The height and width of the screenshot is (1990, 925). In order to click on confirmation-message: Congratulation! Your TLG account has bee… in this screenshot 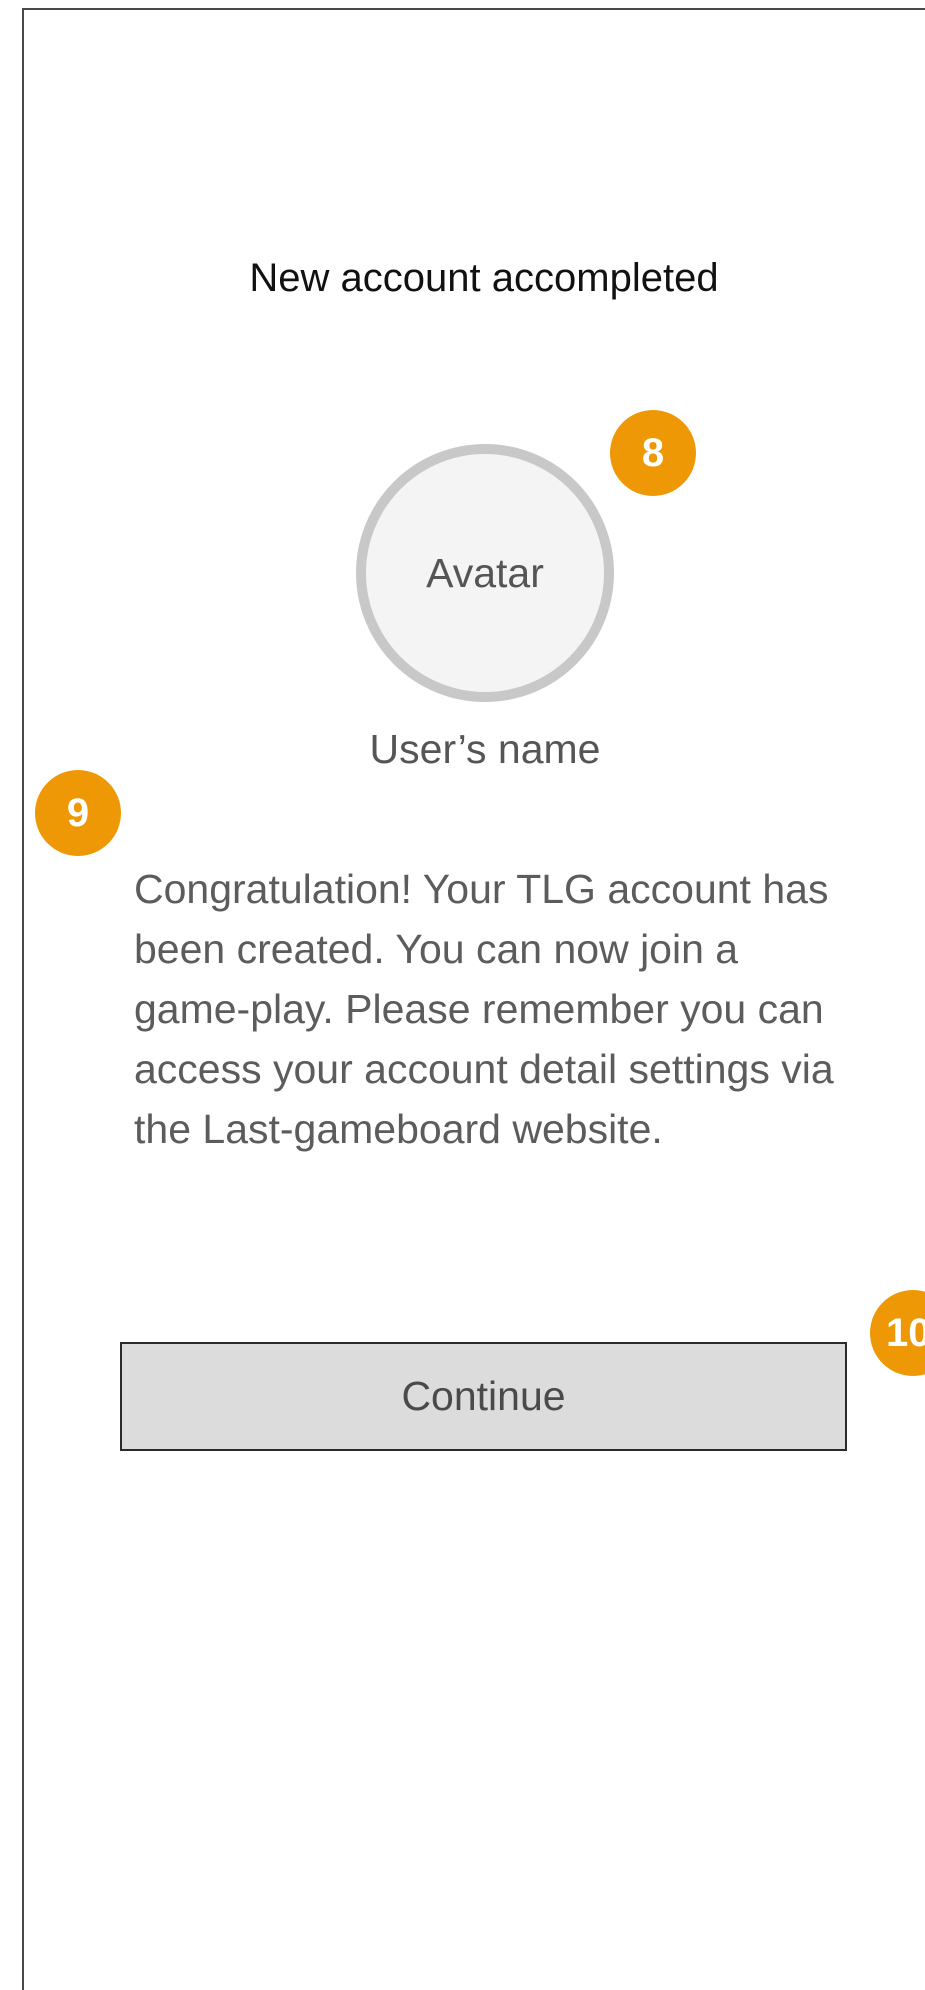, I will do `click(484, 1009)`.